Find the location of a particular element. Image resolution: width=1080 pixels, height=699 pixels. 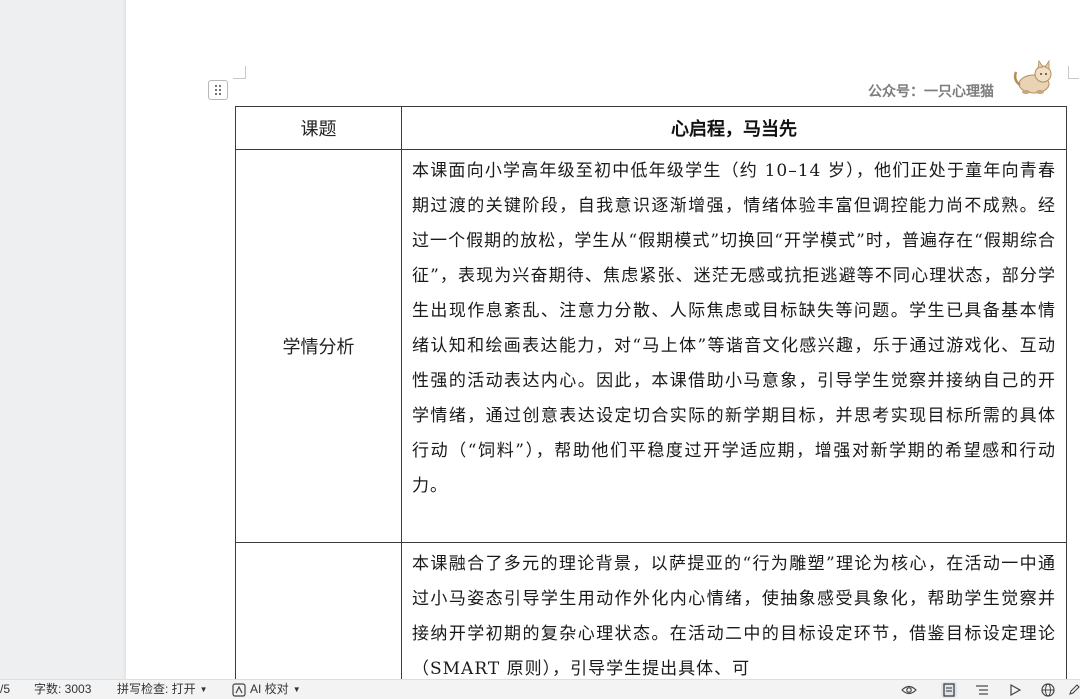

read-mode-button is located at coordinates (909, 690).